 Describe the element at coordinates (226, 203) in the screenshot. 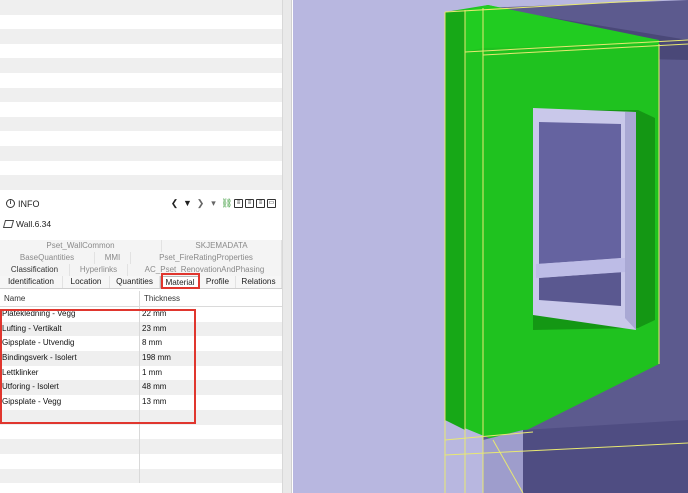

I see `link-icon: ⛓` at that location.